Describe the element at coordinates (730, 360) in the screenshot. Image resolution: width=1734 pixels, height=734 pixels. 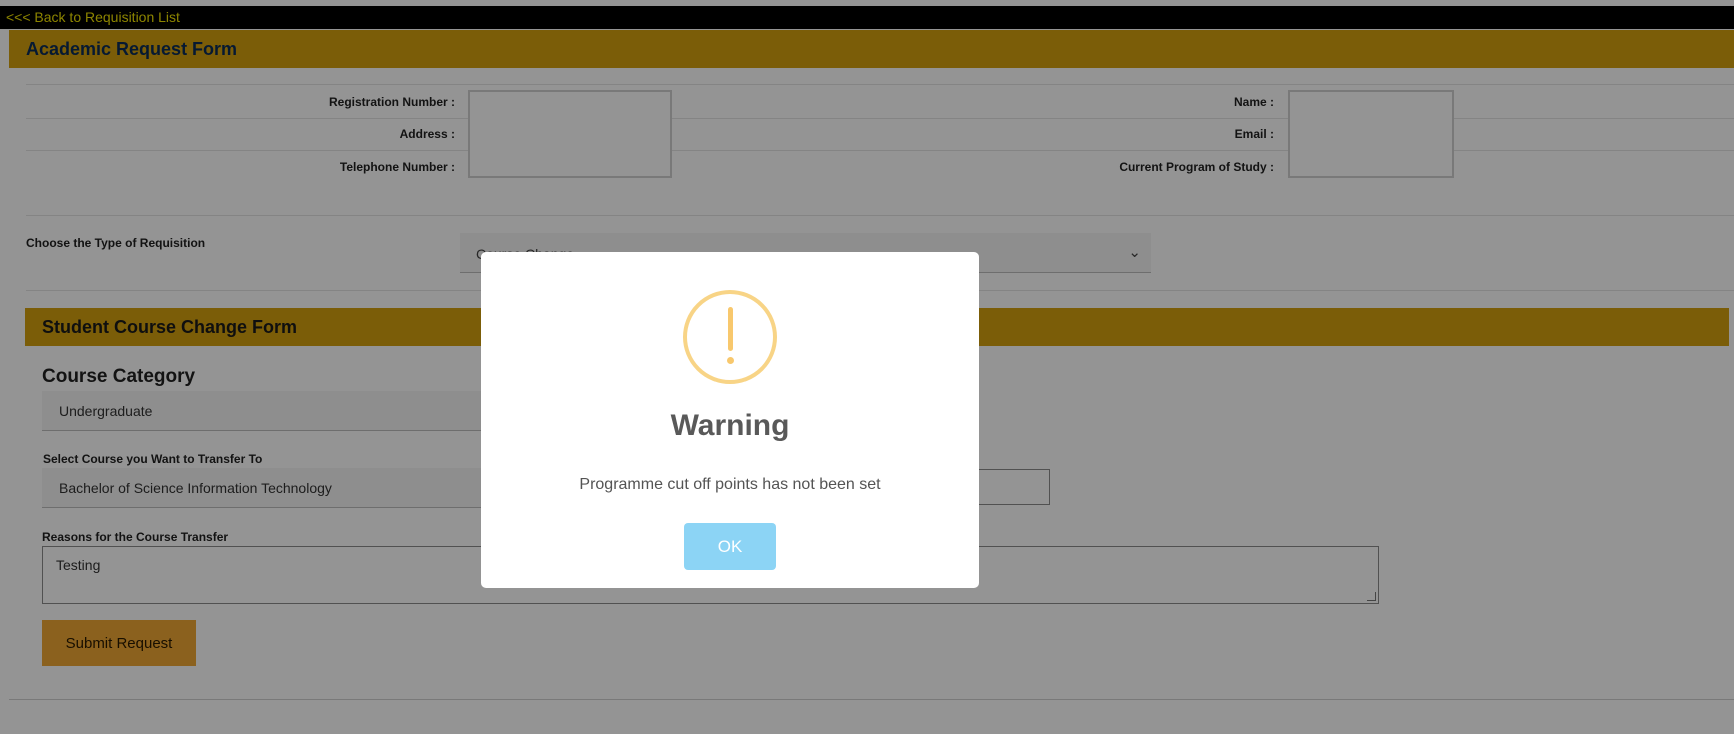
I see `warning-icon-dot` at that location.